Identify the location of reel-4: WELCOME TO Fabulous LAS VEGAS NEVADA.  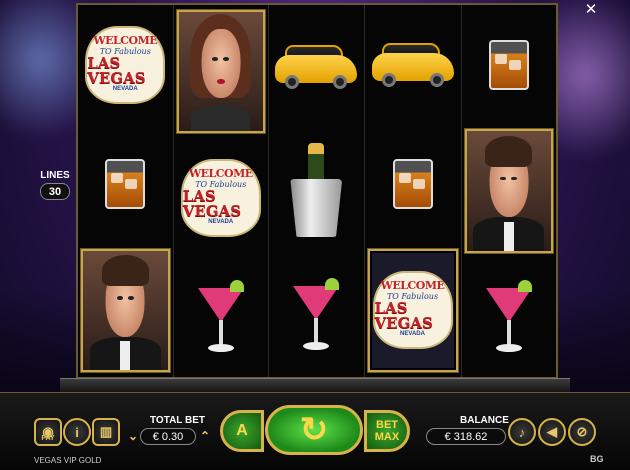
(413, 191).